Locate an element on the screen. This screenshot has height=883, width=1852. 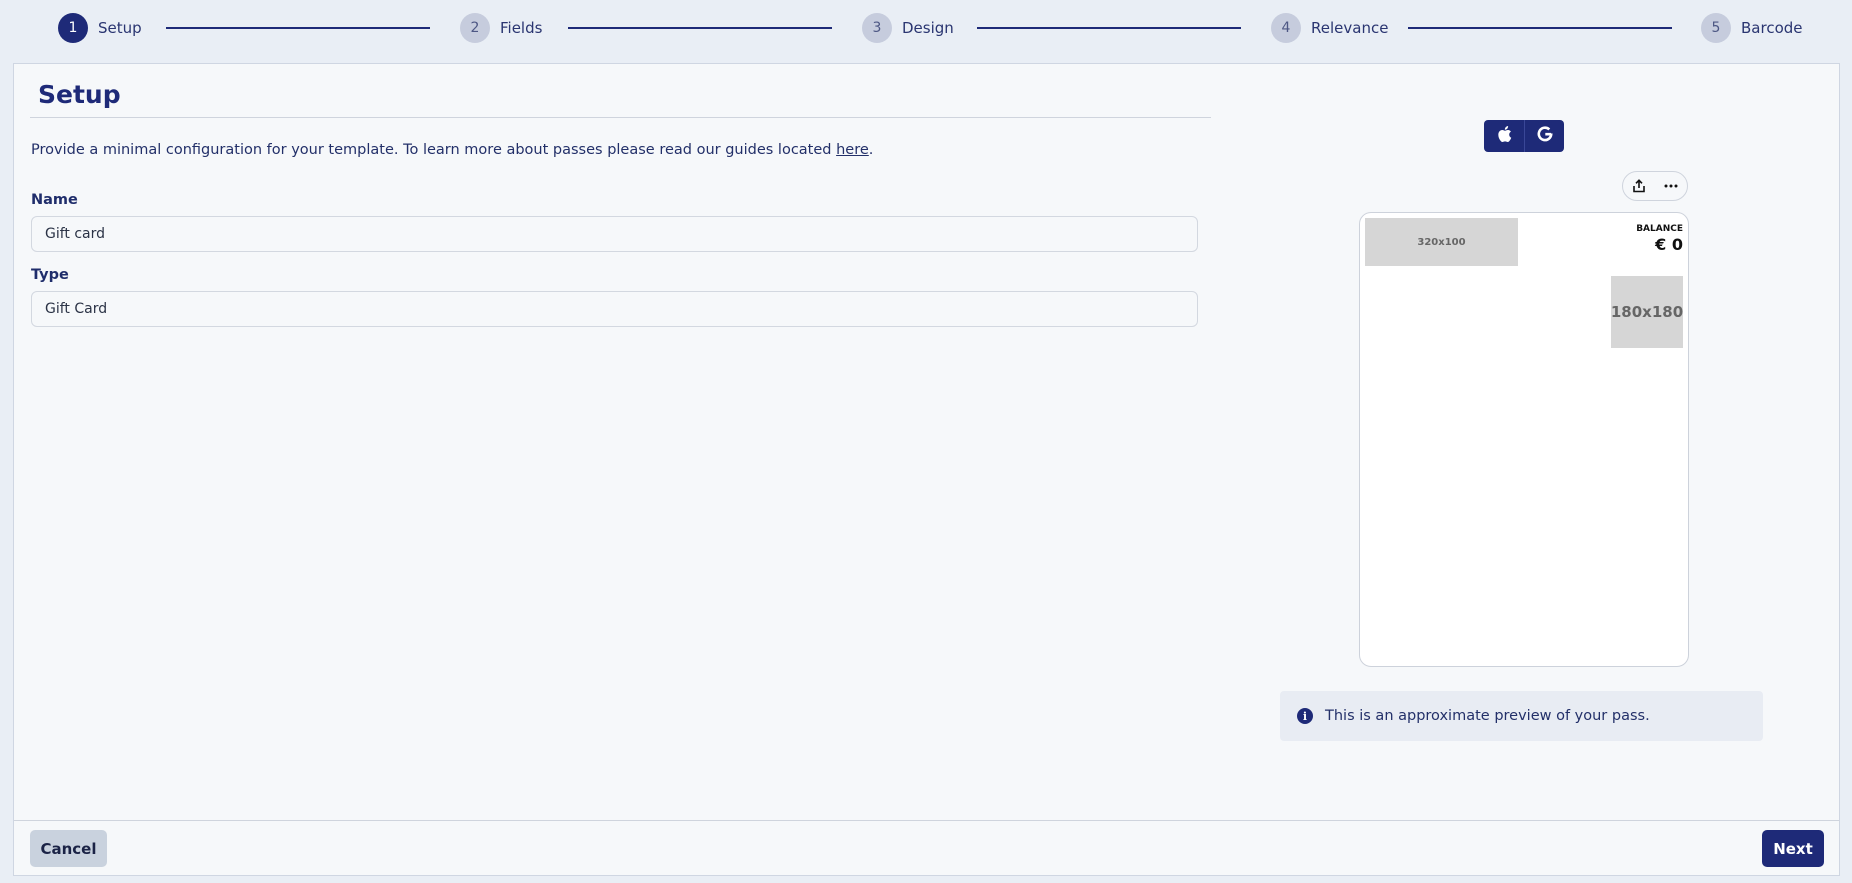
logo-placeholder: 320x100 is located at coordinates (1441, 242).